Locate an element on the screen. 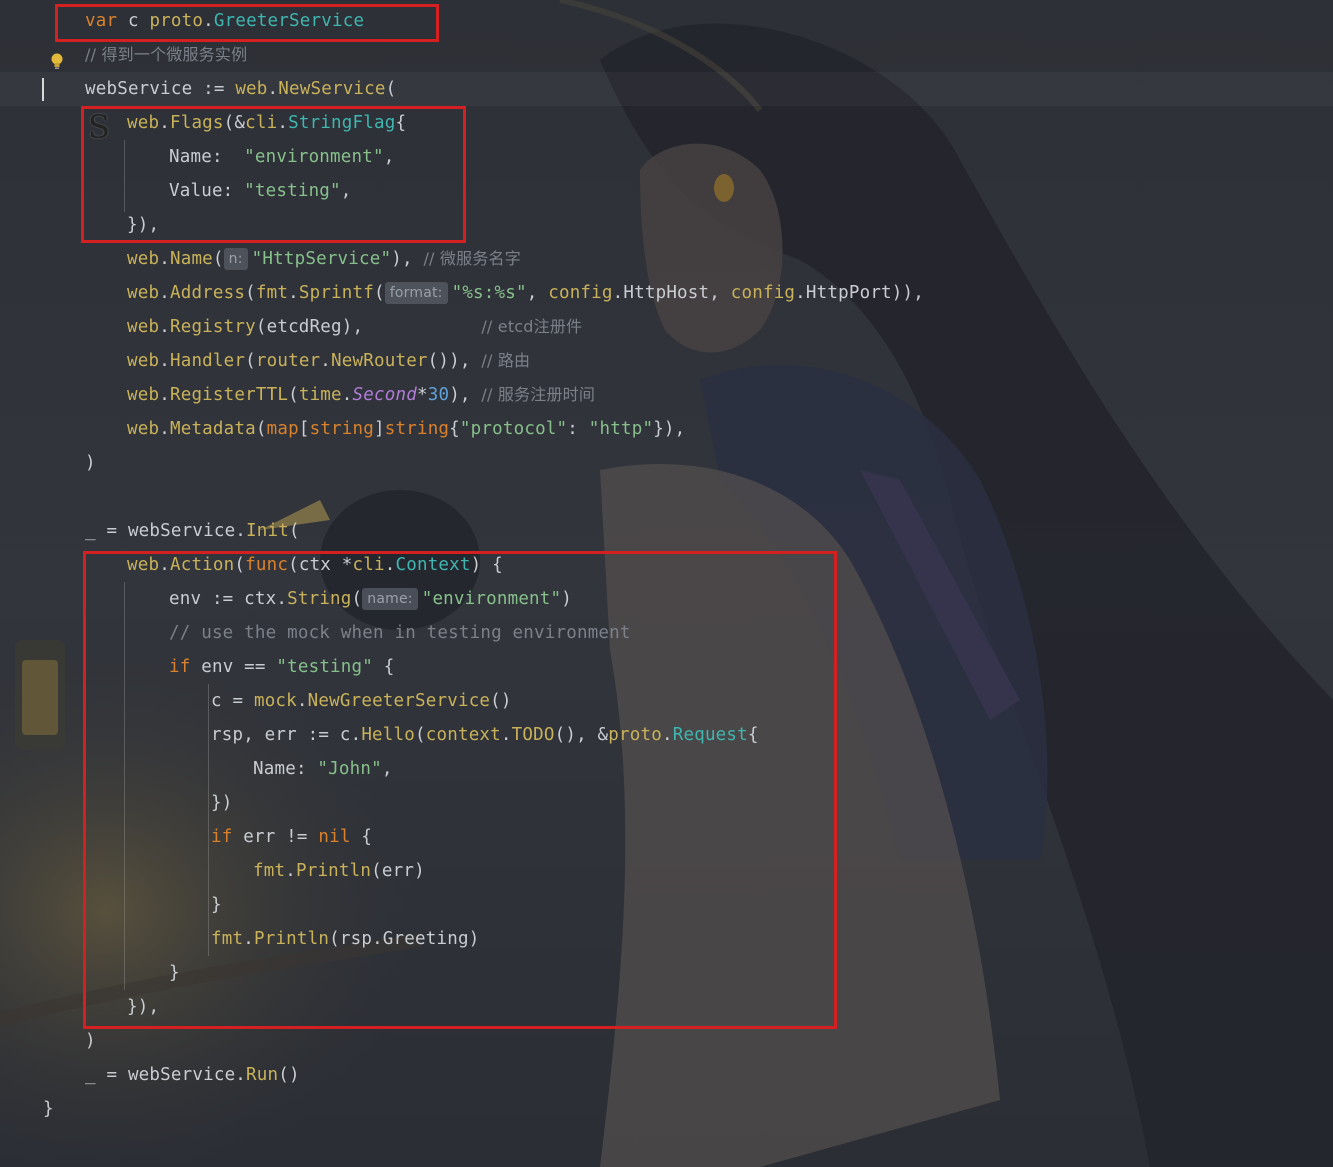 This screenshot has height=1167, width=1333. code-line: _ = webService.Run() is located at coordinates (192, 1075).